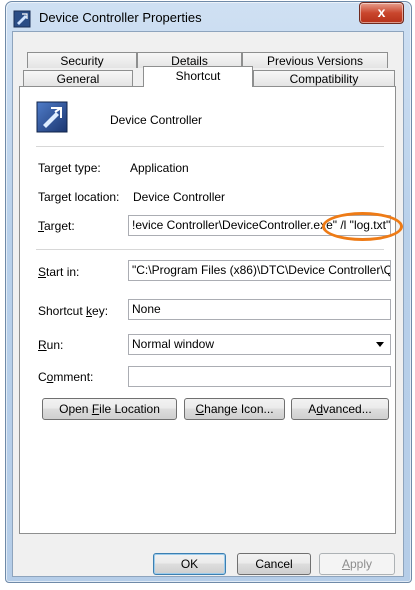  I want to click on tab-security: Security, so click(82, 60).